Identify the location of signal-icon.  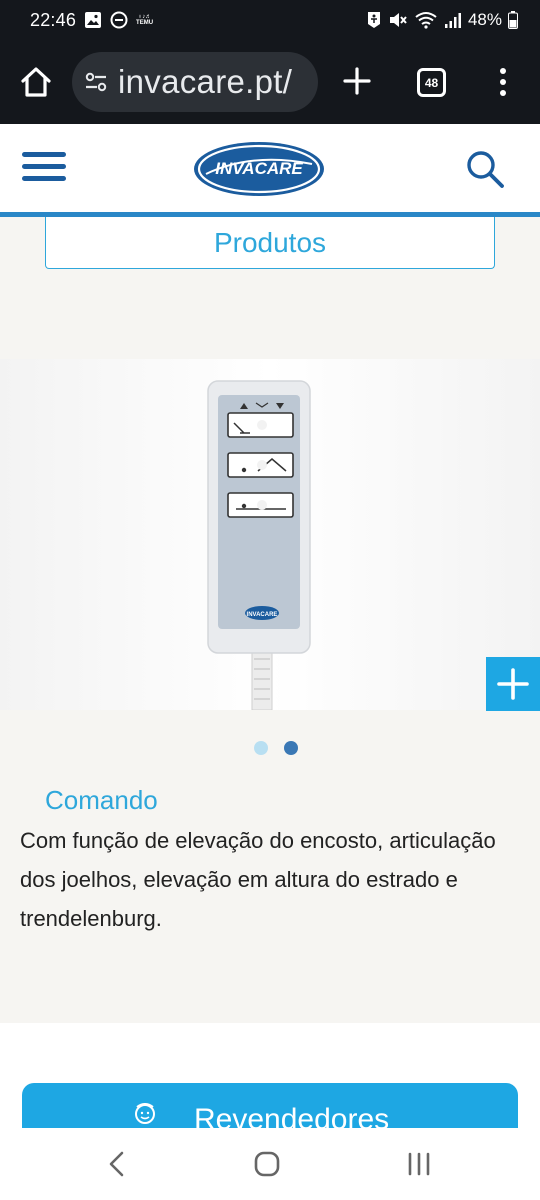
(453, 20).